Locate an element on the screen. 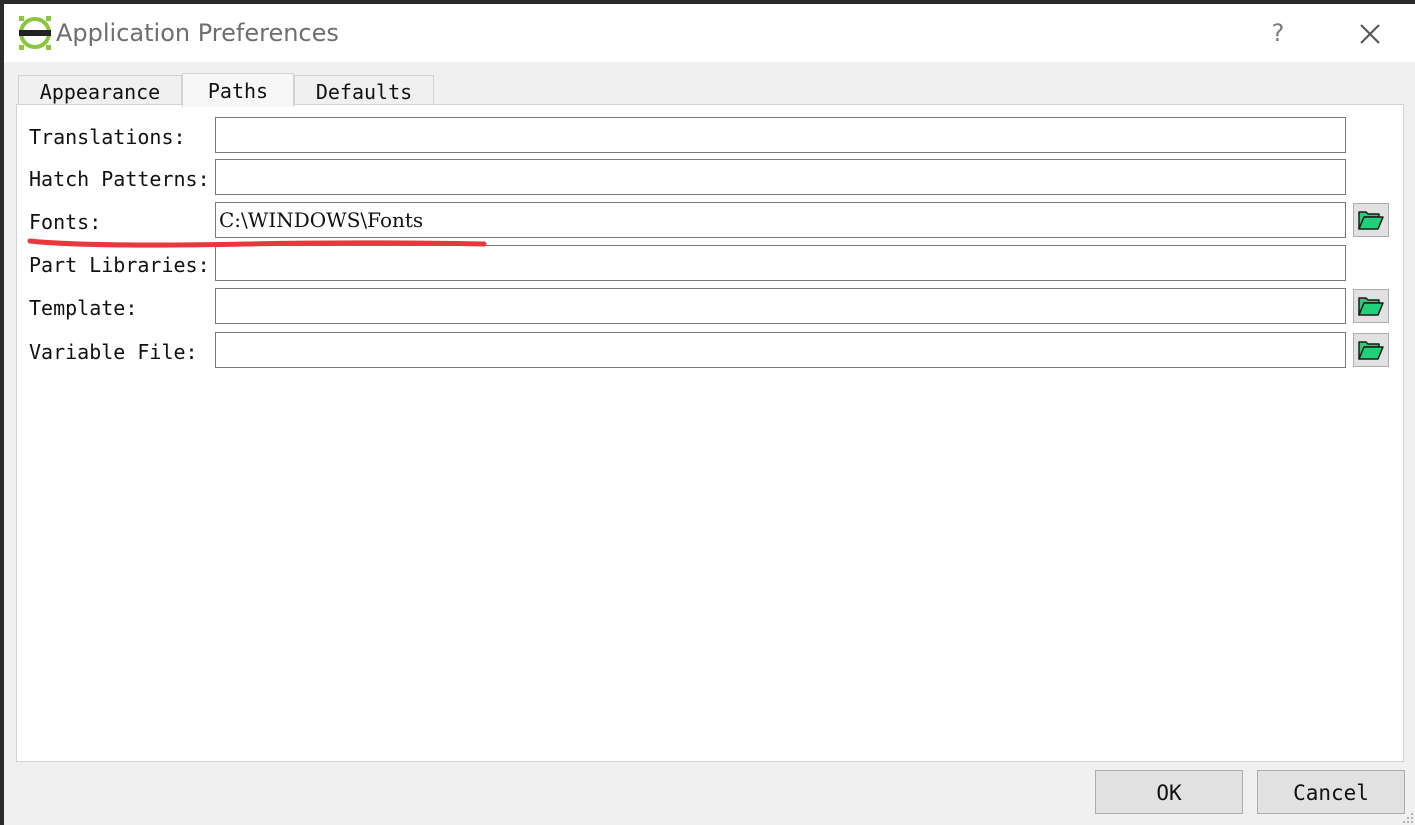 The height and width of the screenshot is (825, 1415). template-browse-button is located at coordinates (1371, 306).